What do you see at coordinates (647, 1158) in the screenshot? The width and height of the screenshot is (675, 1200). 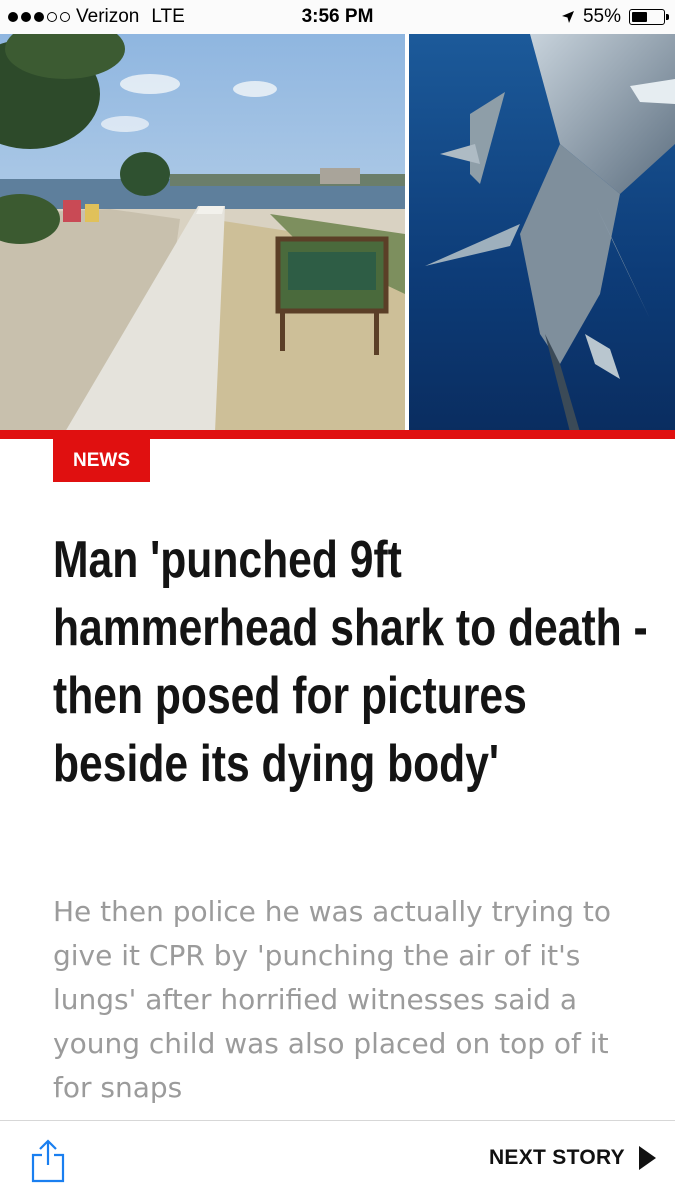 I see `play-arrow-icon` at bounding box center [647, 1158].